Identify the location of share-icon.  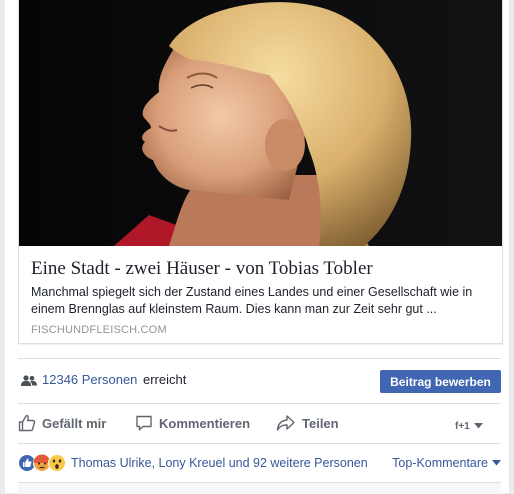
(285, 423).